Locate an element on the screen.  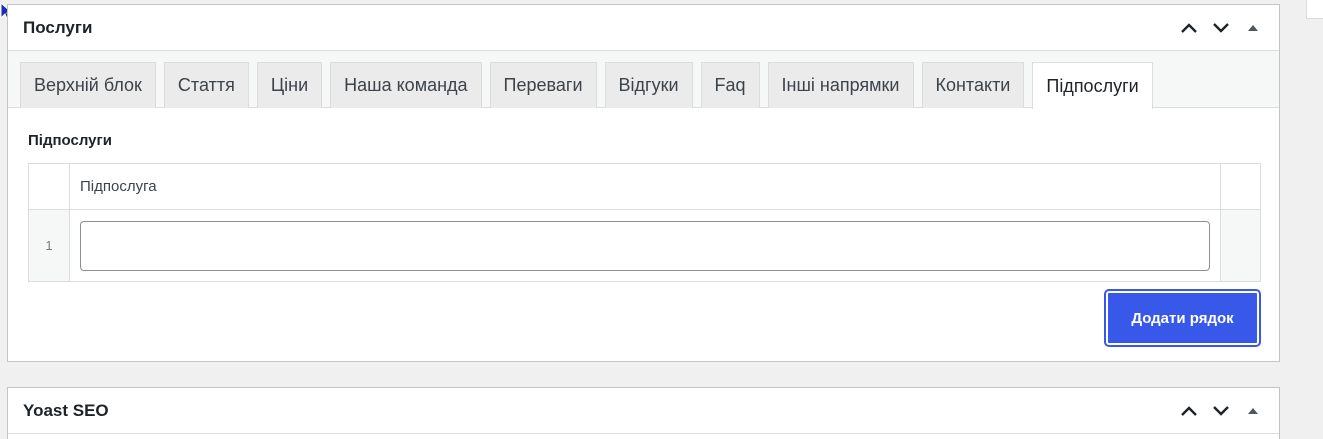
header-order-cell is located at coordinates (49, 186).